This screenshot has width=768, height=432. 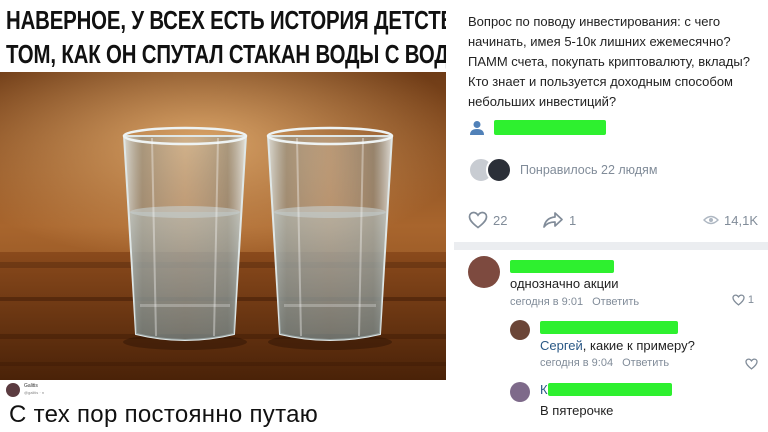 What do you see at coordinates (164, 414) in the screenshot?
I see `meme-punchline: С тех пор постоянно путаю` at bounding box center [164, 414].